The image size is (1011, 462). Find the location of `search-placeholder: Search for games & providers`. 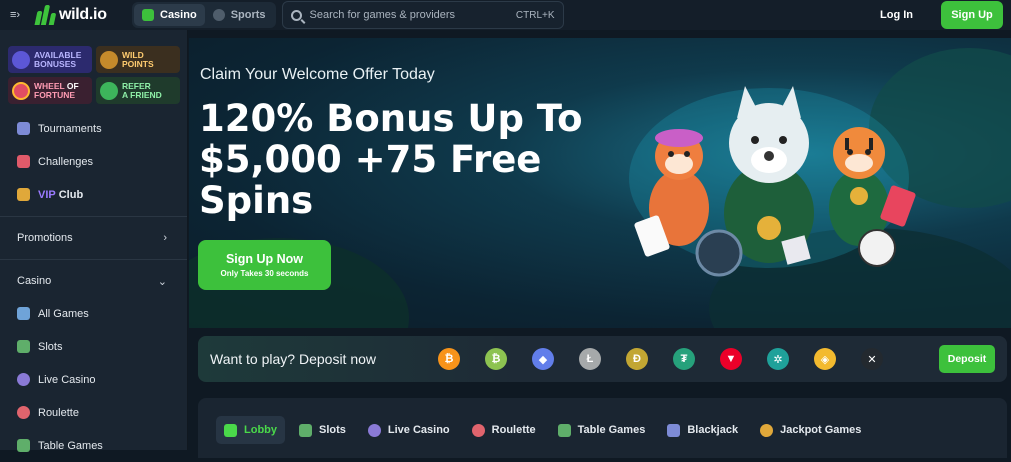

search-placeholder: Search for games & providers is located at coordinates (382, 15).